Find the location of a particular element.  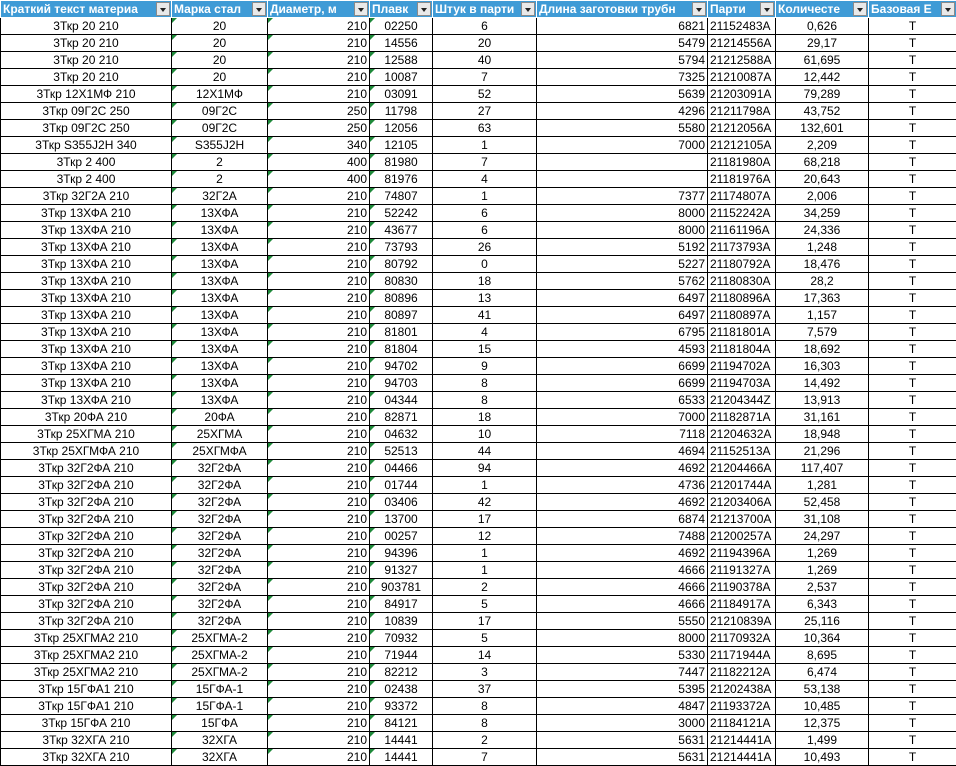

cell-quantity: 1,499 is located at coordinates (822, 740).